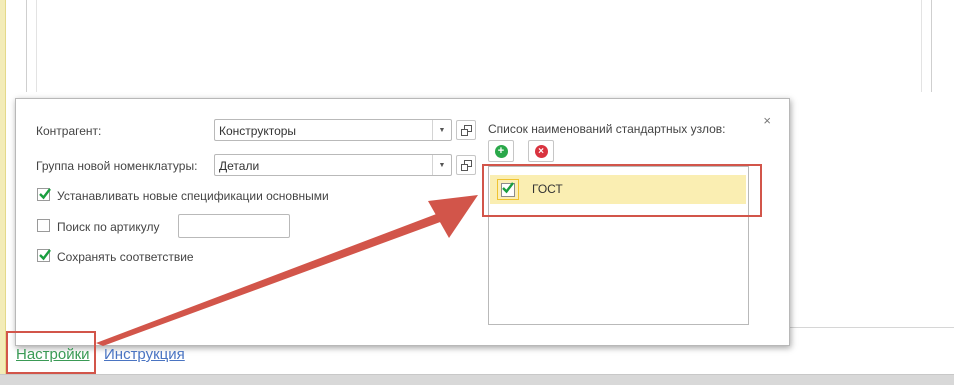 The image size is (954, 385). Describe the element at coordinates (53, 354) in the screenshot. I see `settings-link: Настройки` at that location.